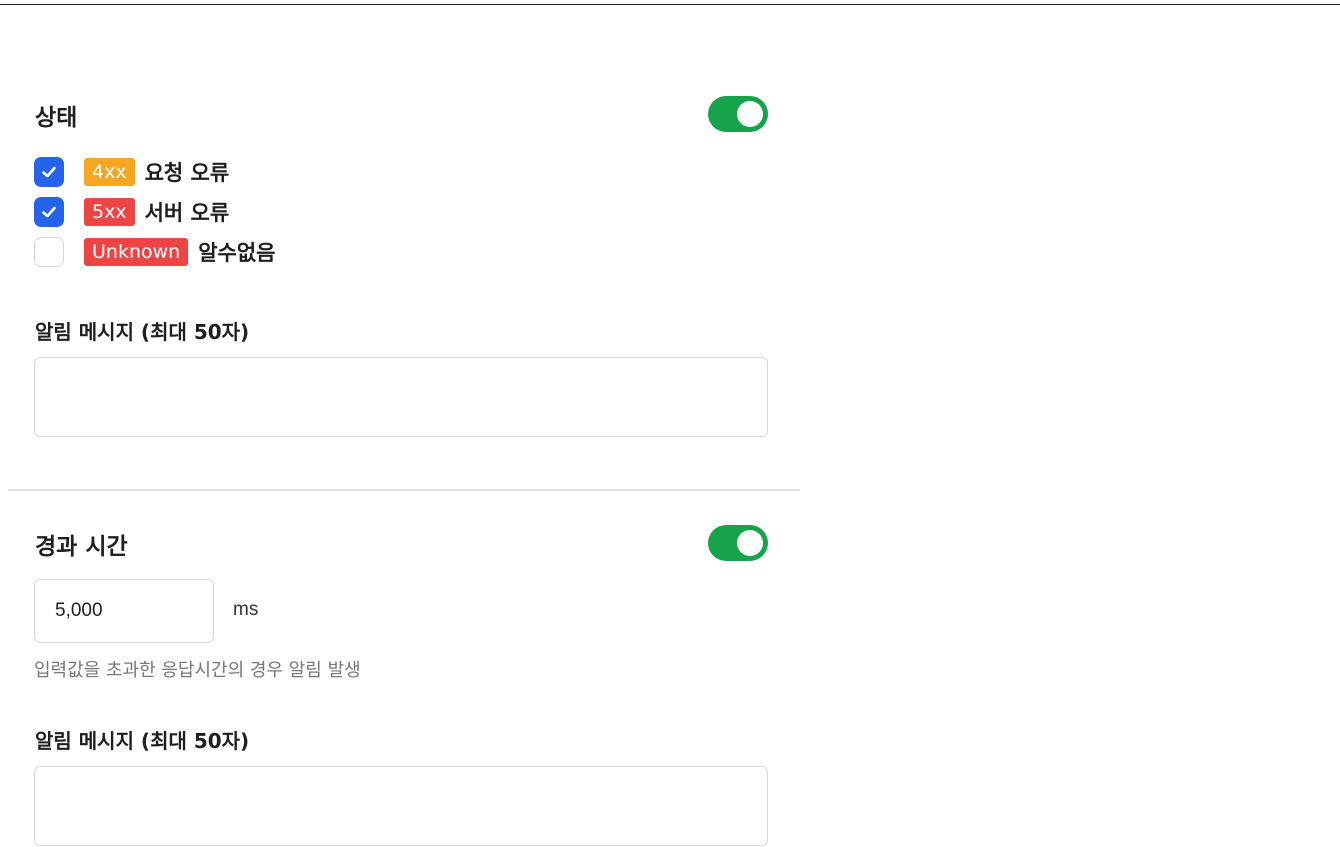 This screenshot has height=847, width=1340. Describe the element at coordinates (81, 547) in the screenshot. I see `elapsed-section-title: 경과 시간` at that location.